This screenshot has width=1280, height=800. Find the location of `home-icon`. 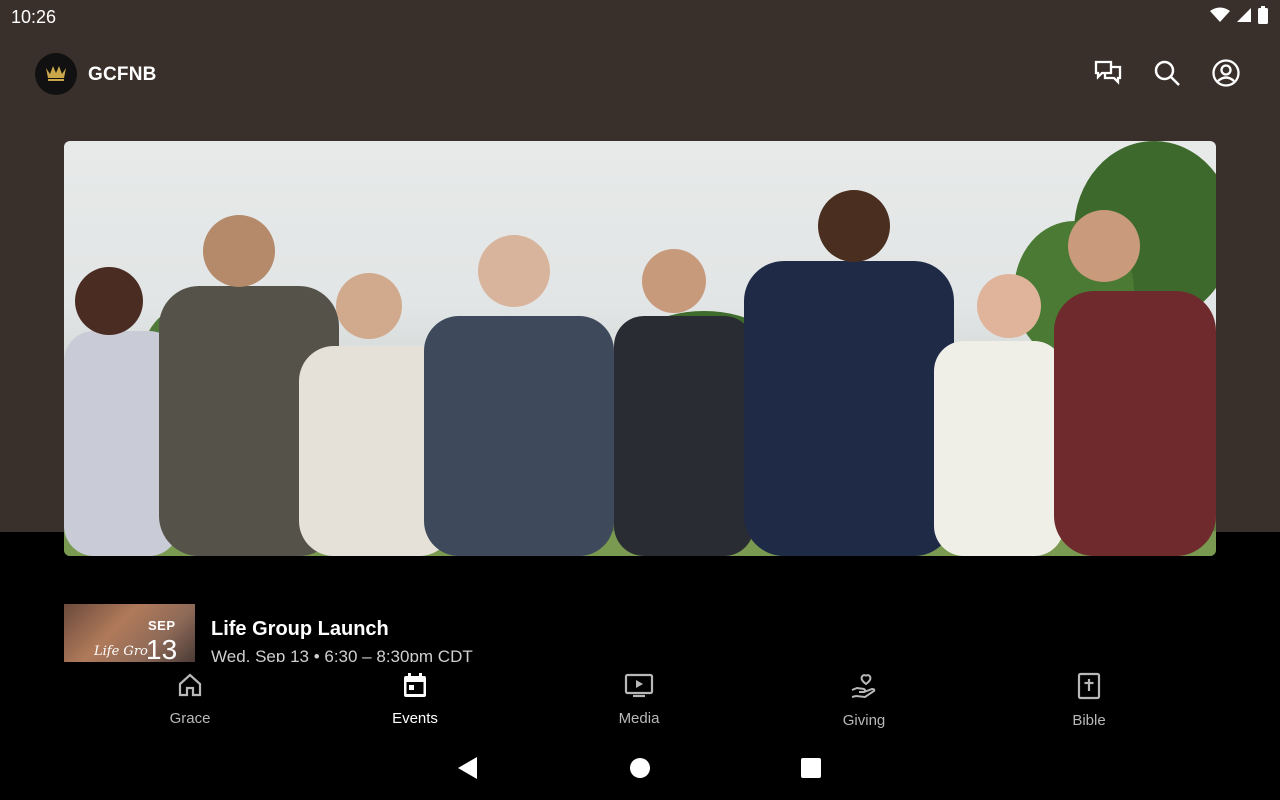

home-icon is located at coordinates (190, 687).